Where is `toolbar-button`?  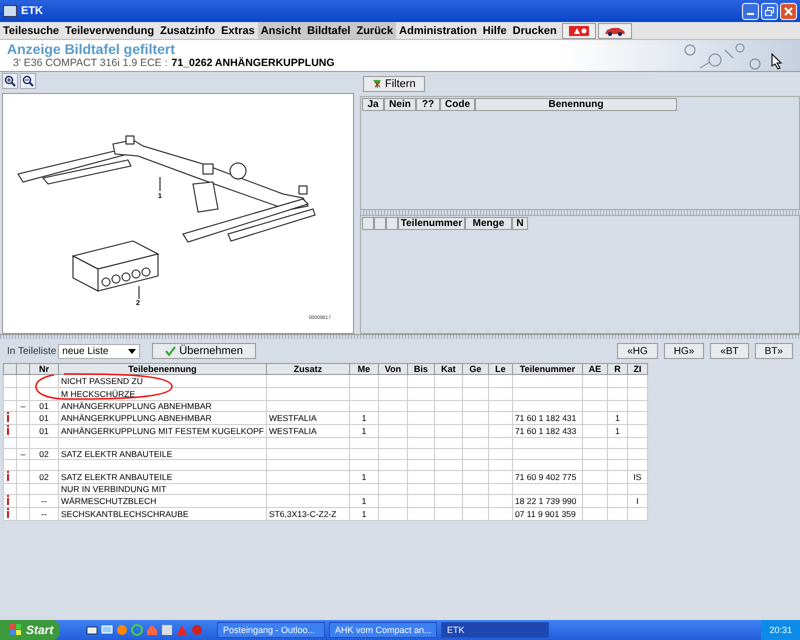 toolbar-button is located at coordinates (615, 30).